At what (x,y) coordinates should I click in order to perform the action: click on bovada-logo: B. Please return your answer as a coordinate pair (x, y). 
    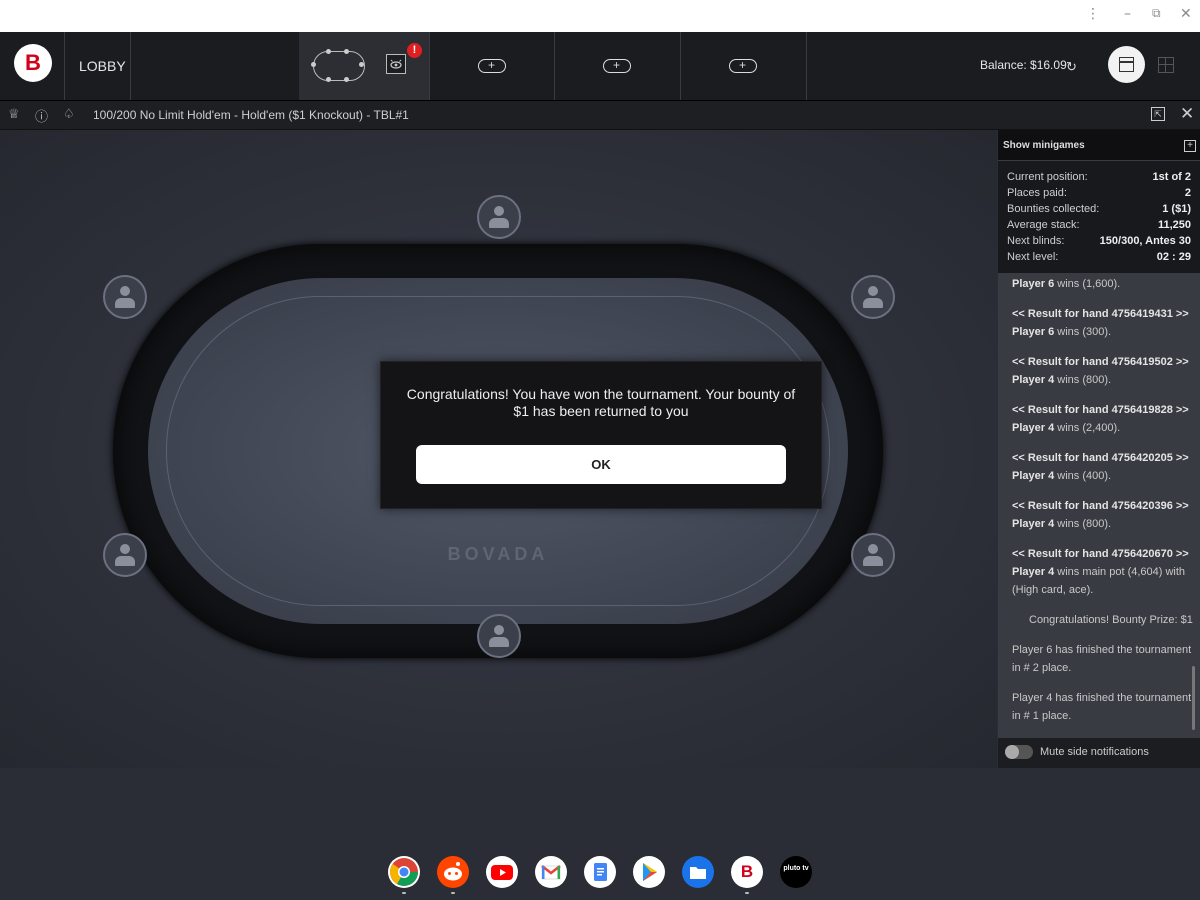
    Looking at the image, I should click on (33, 63).